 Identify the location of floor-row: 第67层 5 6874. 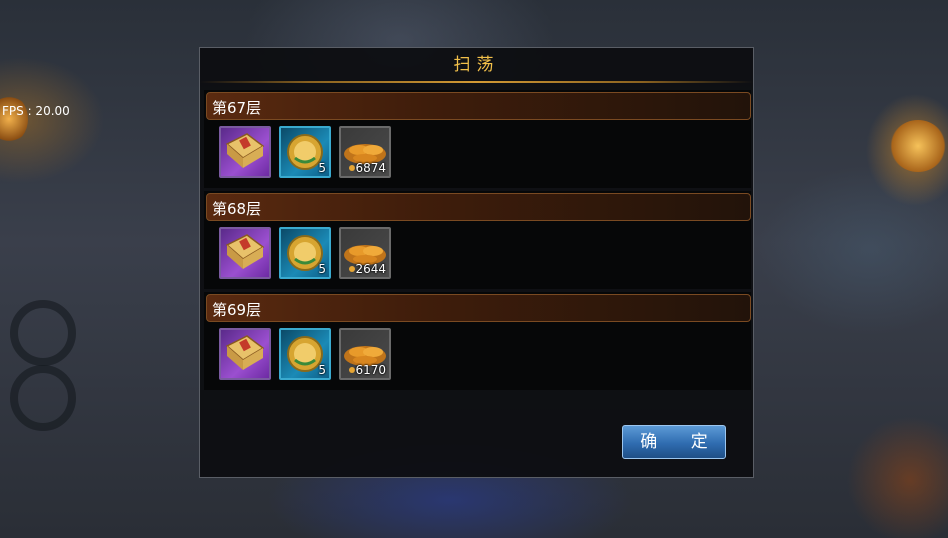
(477, 139).